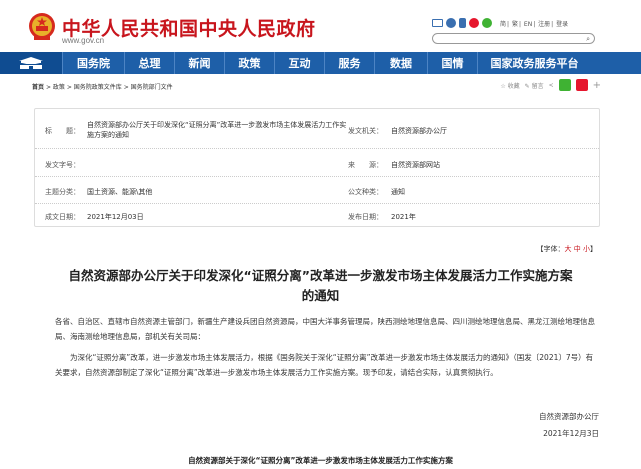 The image size is (641, 469). What do you see at coordinates (152, 87) in the screenshot?
I see `breadcrumb-dept-docs: 国务院部门文件` at bounding box center [152, 87].